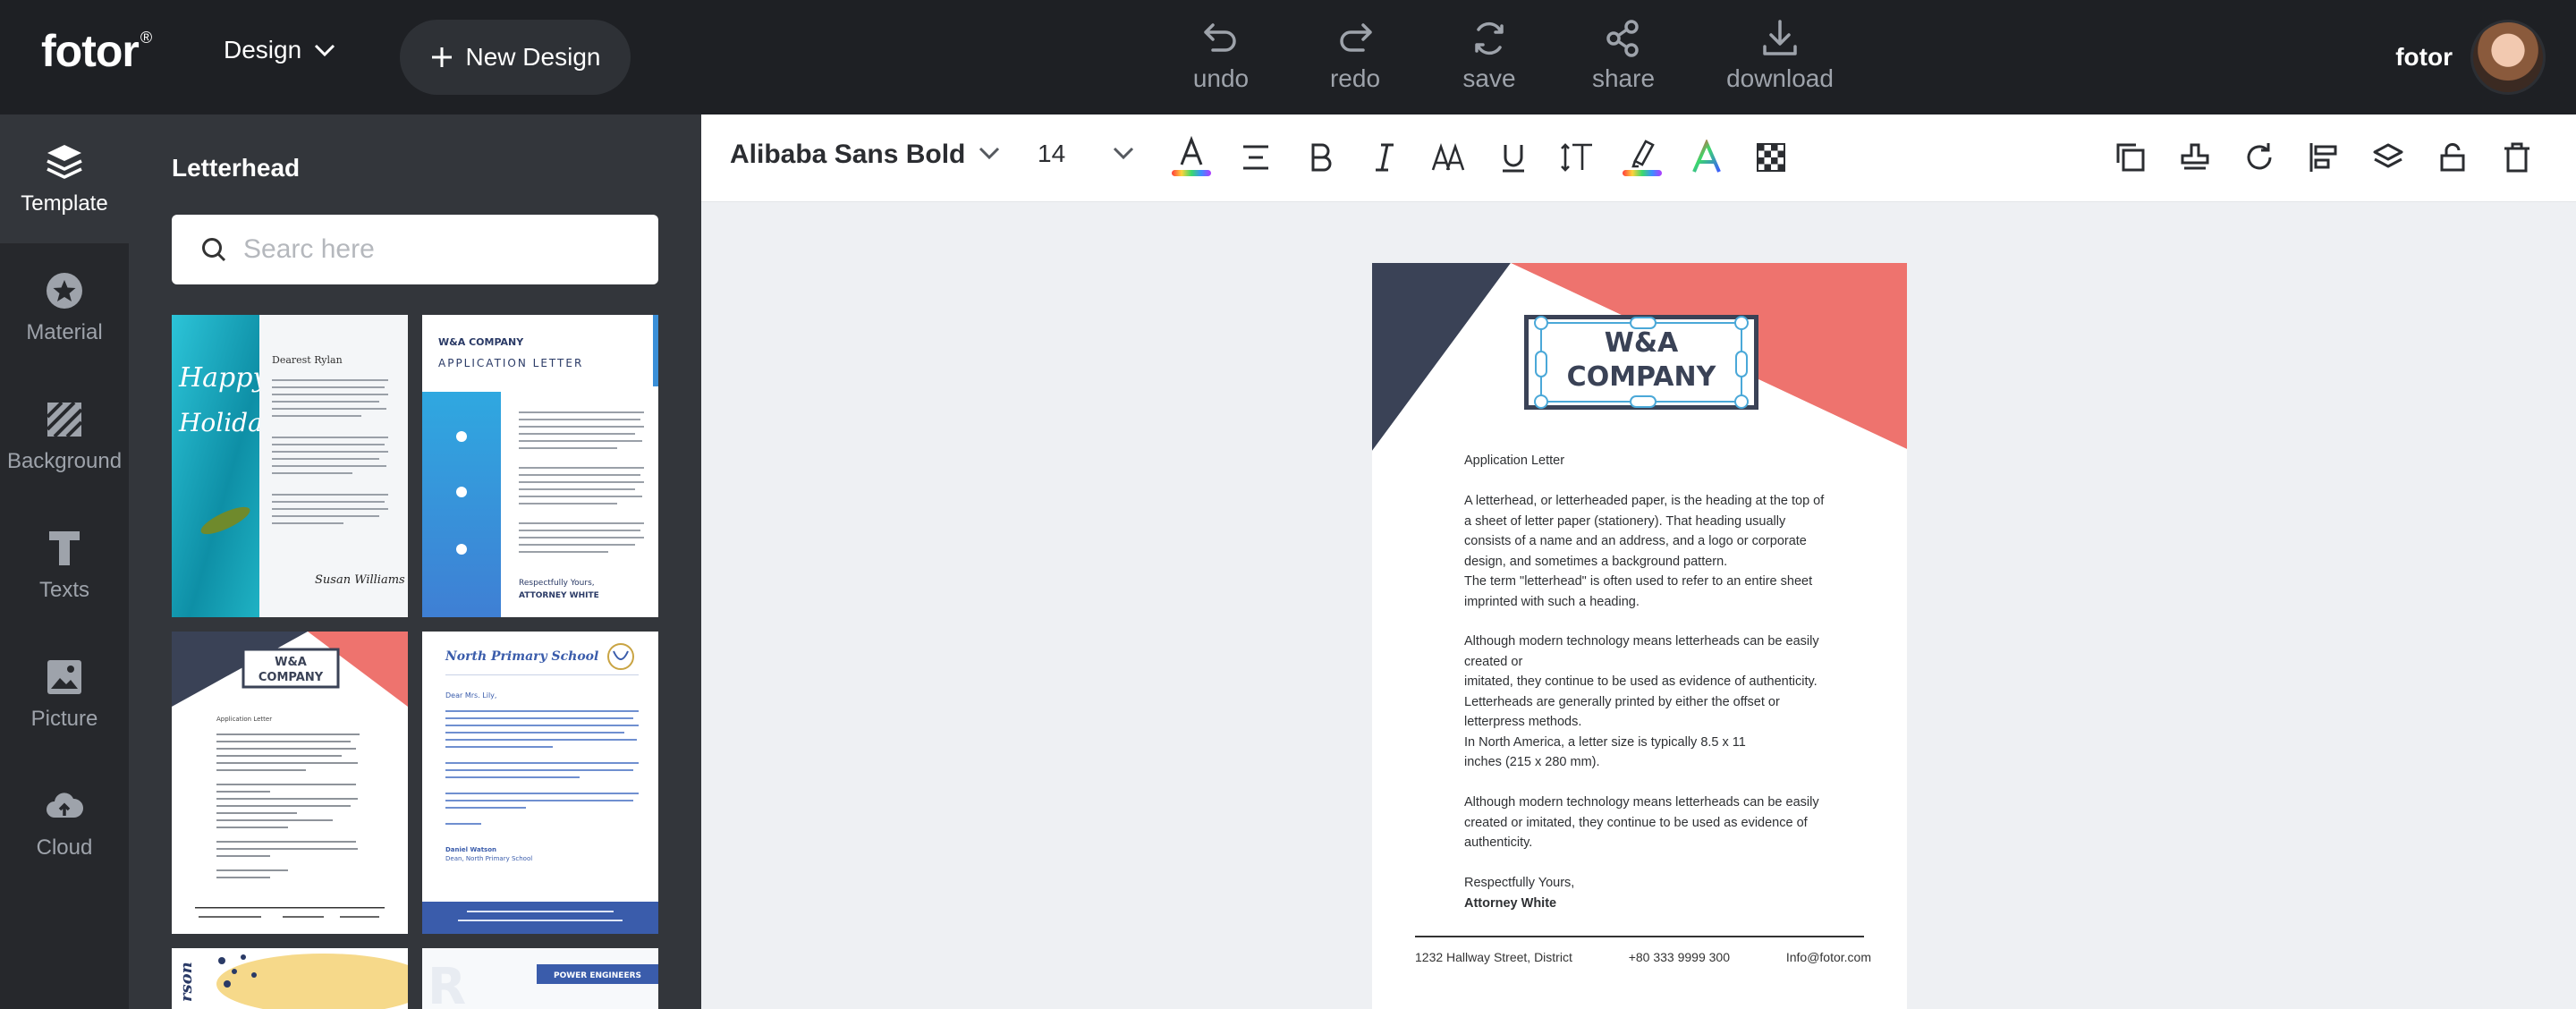 The width and height of the screenshot is (2576, 1009). I want to click on format-icons, so click(1481, 157).